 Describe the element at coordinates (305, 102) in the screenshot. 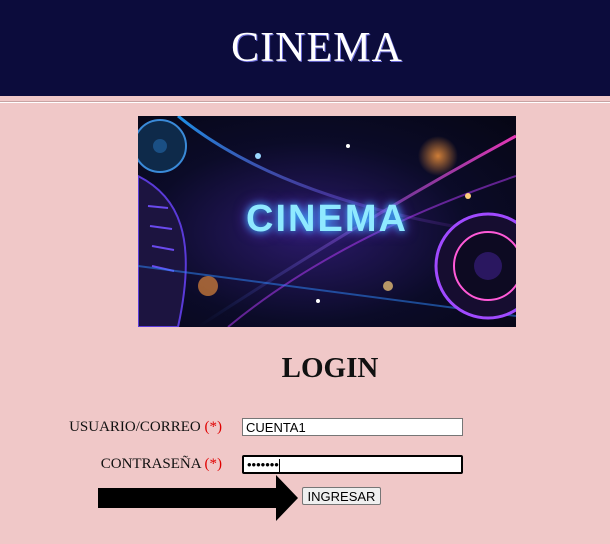

I see `header-divider` at that location.